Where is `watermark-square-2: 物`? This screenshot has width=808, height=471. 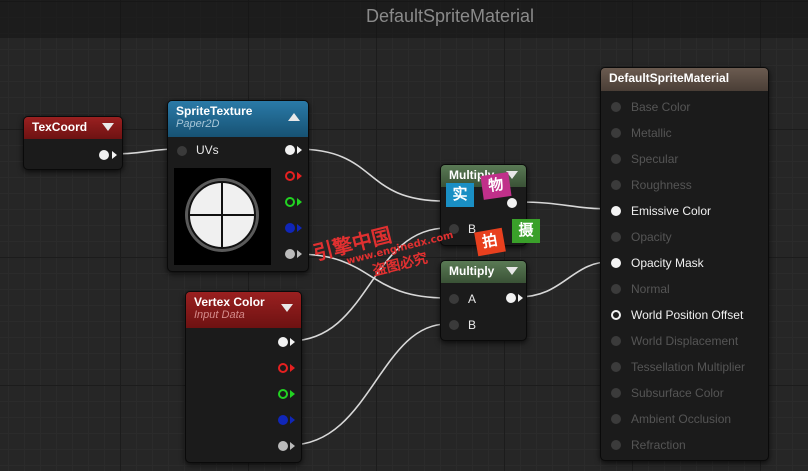
watermark-square-2: 物 is located at coordinates (496, 186).